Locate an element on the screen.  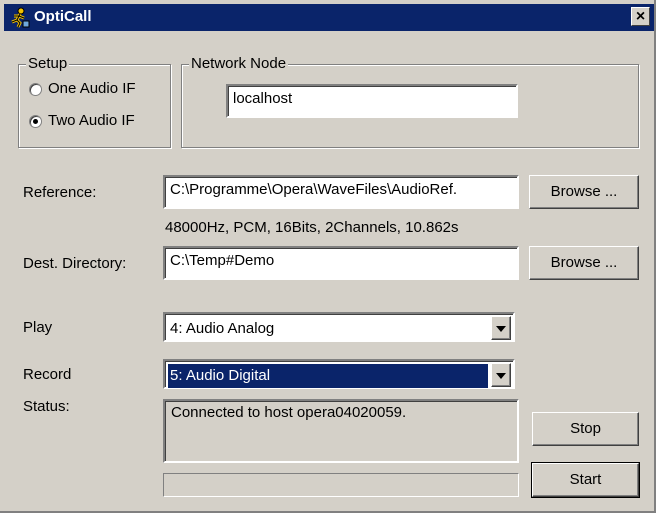
network-node-input: localhost is located at coordinates (372, 101).